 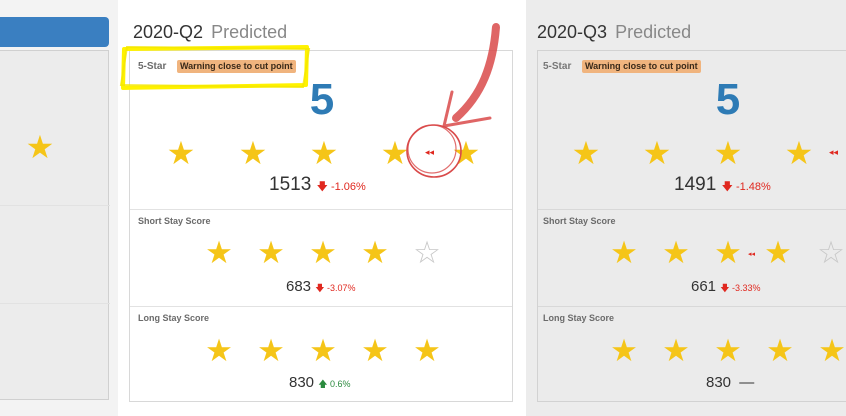 What do you see at coordinates (174, 221) in the screenshot?
I see `q2-short-stay-label: Short Stay Score` at bounding box center [174, 221].